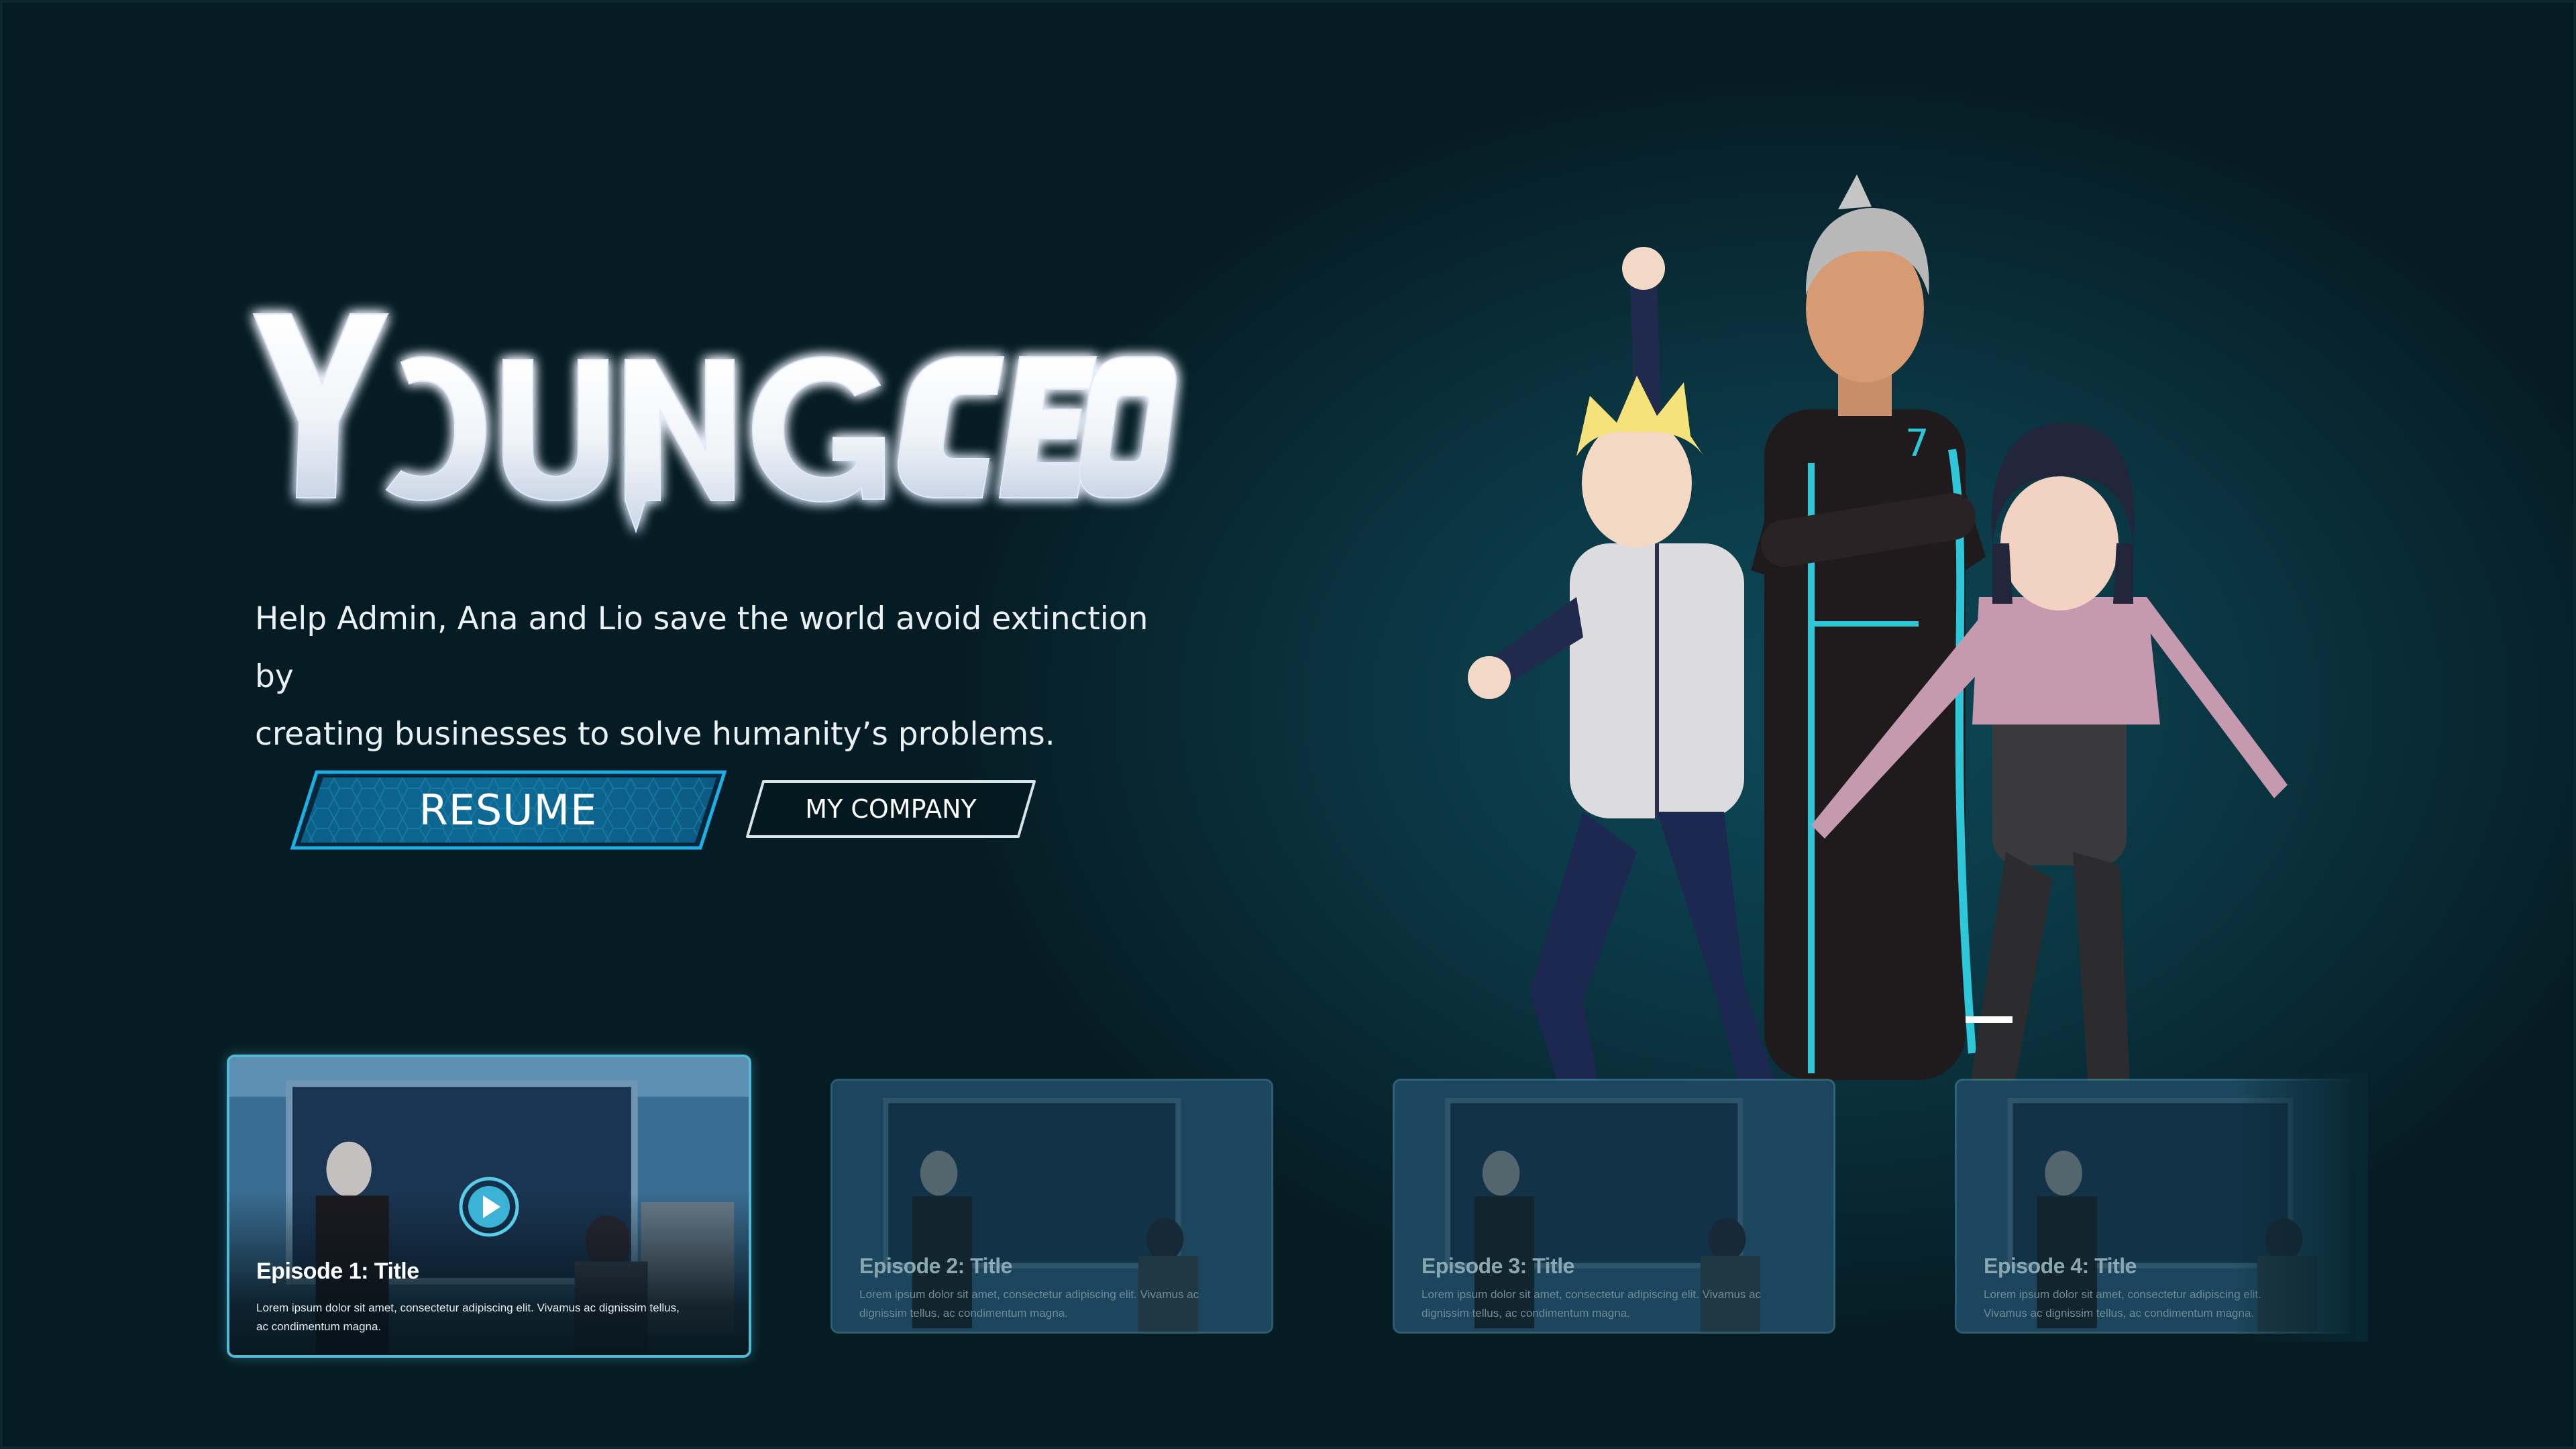 Image resolution: width=2576 pixels, height=1449 pixels. I want to click on game-logo, so click(713, 422).